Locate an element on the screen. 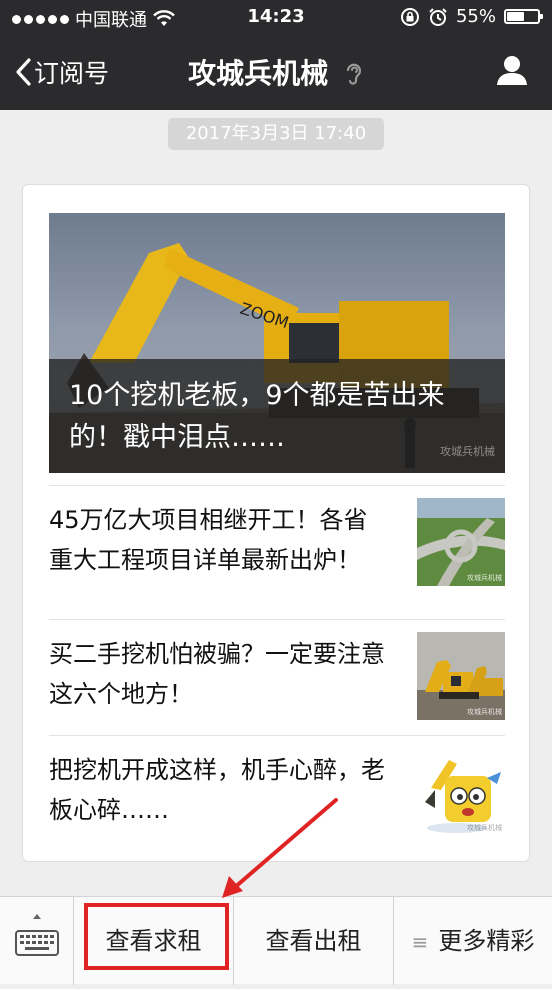 This screenshot has height=989, width=552. article-item-1: 45万亿大项目相继开工！各省重大工程项目详单最新出炉！ 攻城兵机械 is located at coordinates (277, 552).